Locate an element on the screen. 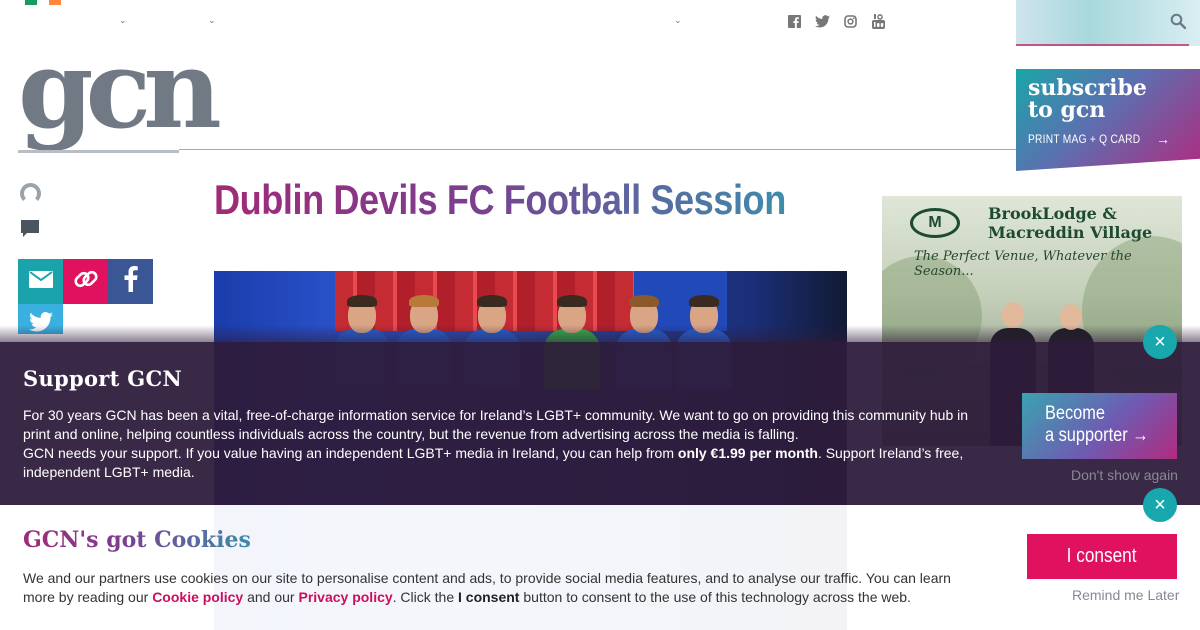 This screenshot has height=630, width=1200. i-consent-button: I consent is located at coordinates (1102, 556).